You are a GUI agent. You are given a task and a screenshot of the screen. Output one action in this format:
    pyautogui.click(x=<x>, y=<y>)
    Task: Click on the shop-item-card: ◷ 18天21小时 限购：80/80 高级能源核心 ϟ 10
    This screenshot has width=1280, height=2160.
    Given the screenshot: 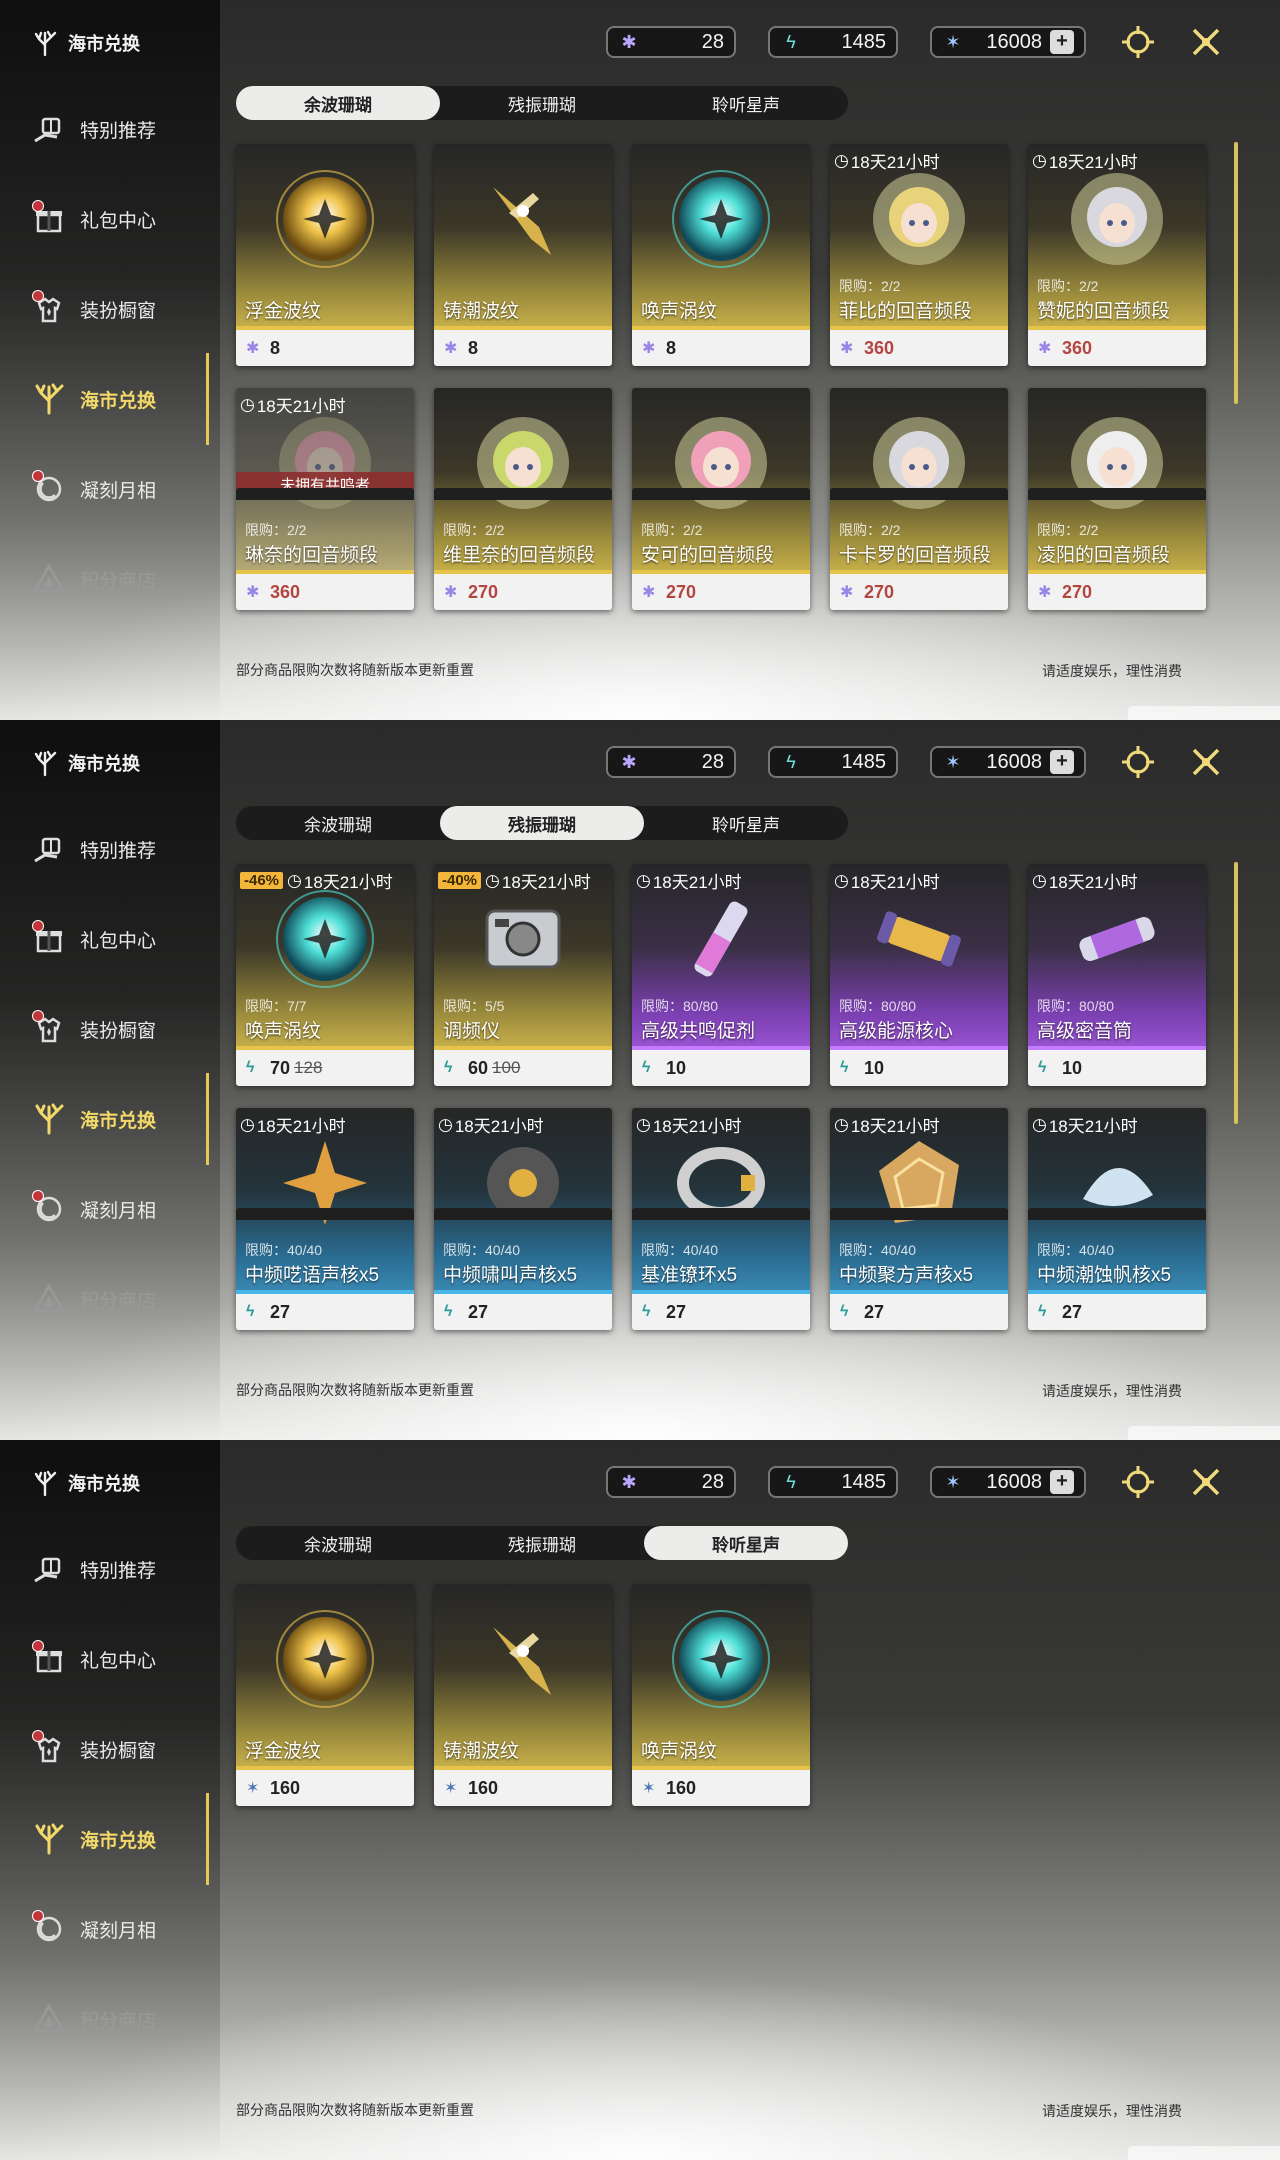 What is the action you would take?
    pyautogui.click(x=919, y=975)
    